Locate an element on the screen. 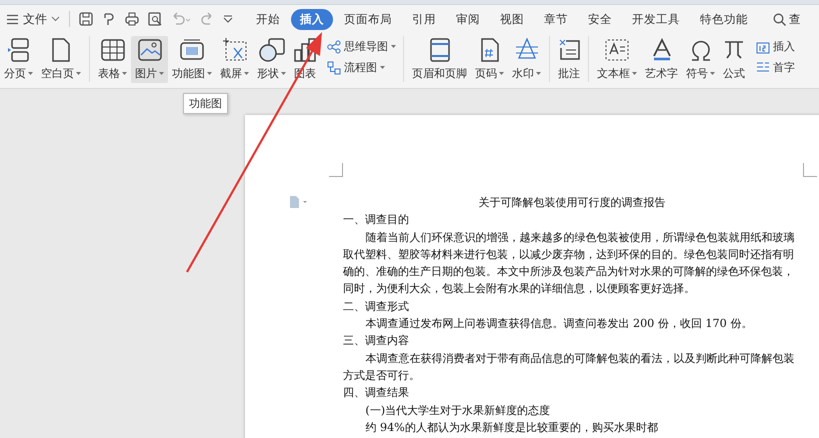 The image size is (819, 438). search-icon is located at coordinates (779, 19).